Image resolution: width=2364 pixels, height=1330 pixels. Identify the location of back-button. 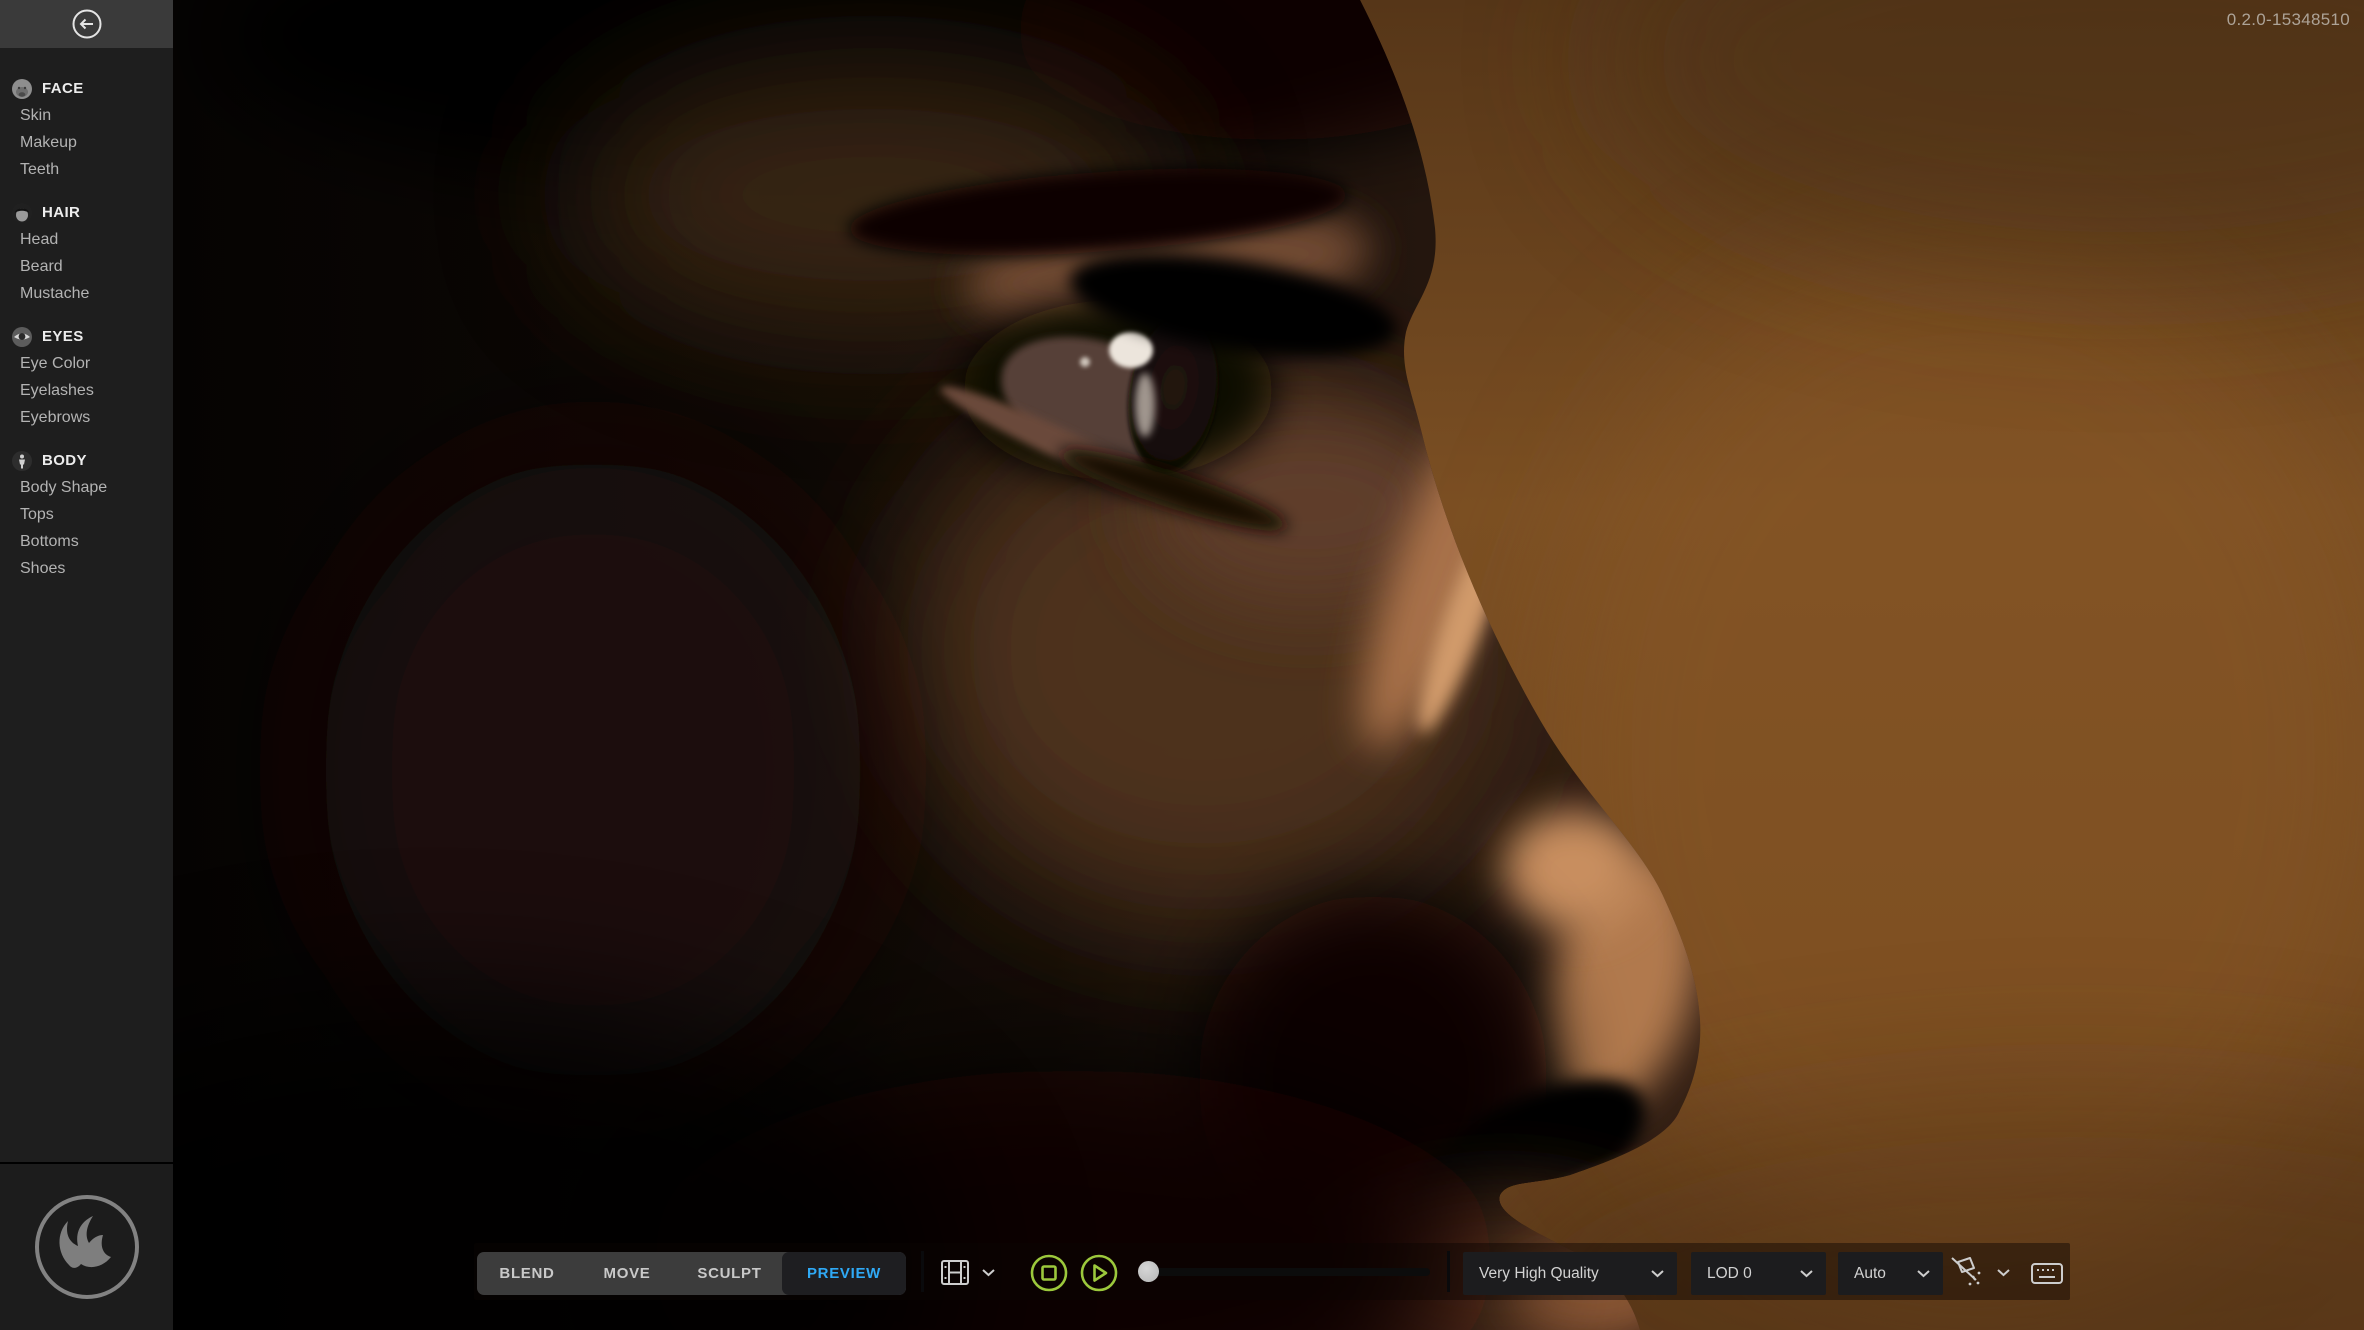
(87, 24).